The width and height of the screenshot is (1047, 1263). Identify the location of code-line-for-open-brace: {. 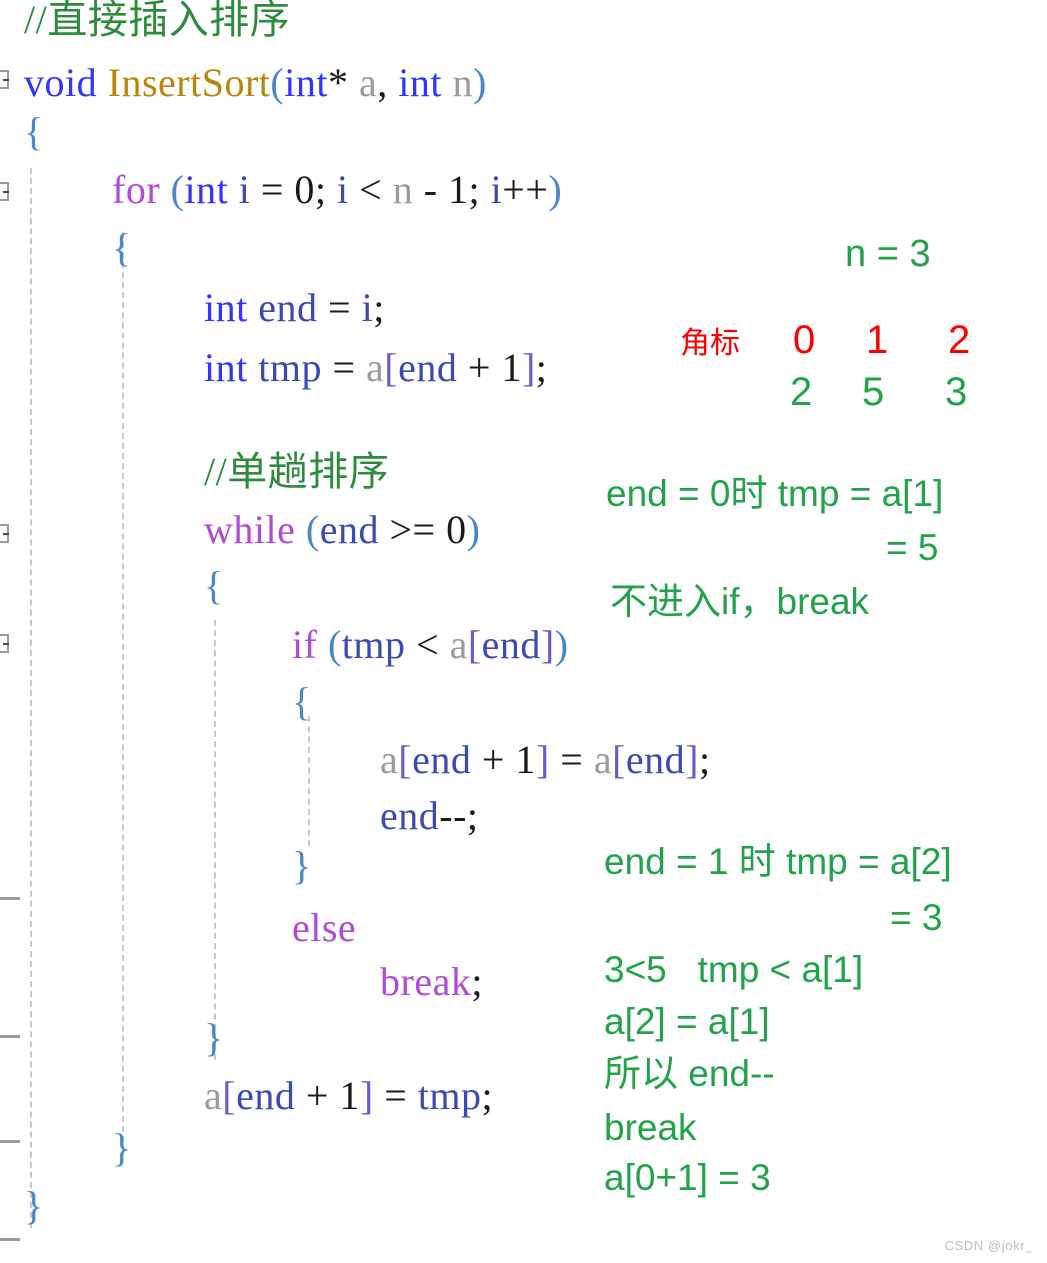
(122, 248).